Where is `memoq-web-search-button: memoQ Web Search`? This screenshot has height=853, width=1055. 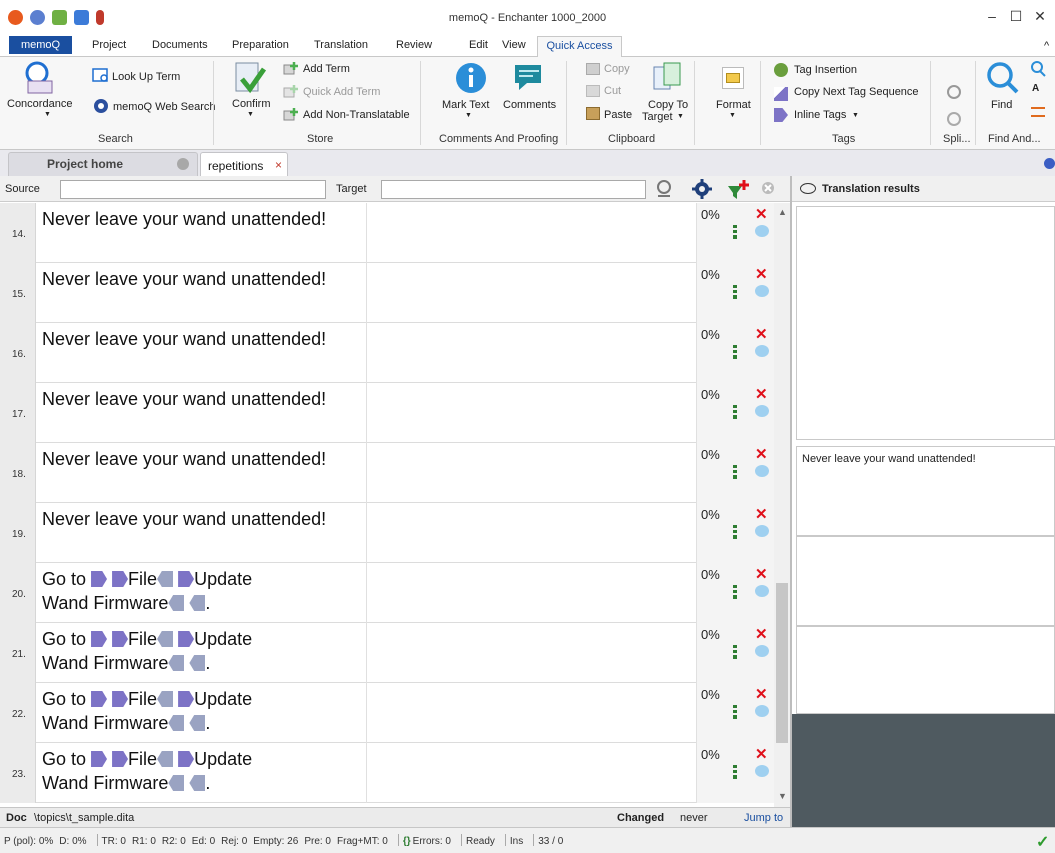 memoq-web-search-button: memoQ Web Search is located at coordinates (164, 107).